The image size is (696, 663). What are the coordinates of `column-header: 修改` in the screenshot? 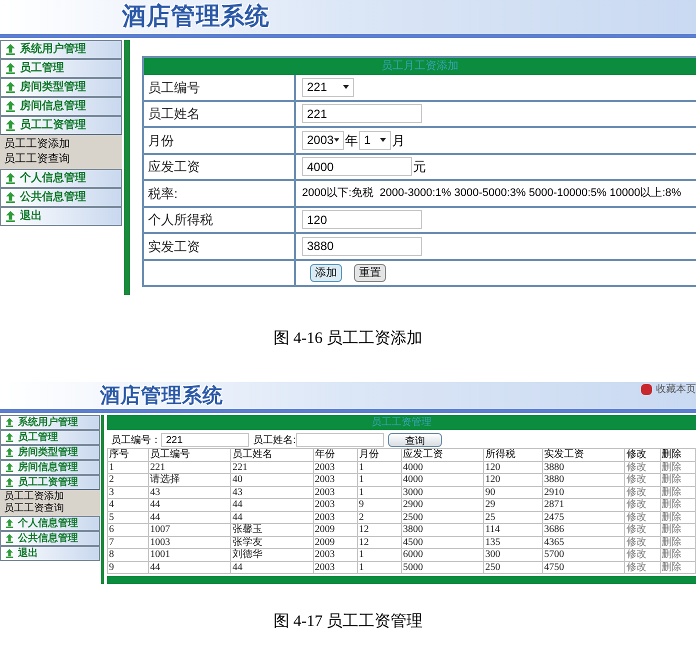 It's located at (642, 454).